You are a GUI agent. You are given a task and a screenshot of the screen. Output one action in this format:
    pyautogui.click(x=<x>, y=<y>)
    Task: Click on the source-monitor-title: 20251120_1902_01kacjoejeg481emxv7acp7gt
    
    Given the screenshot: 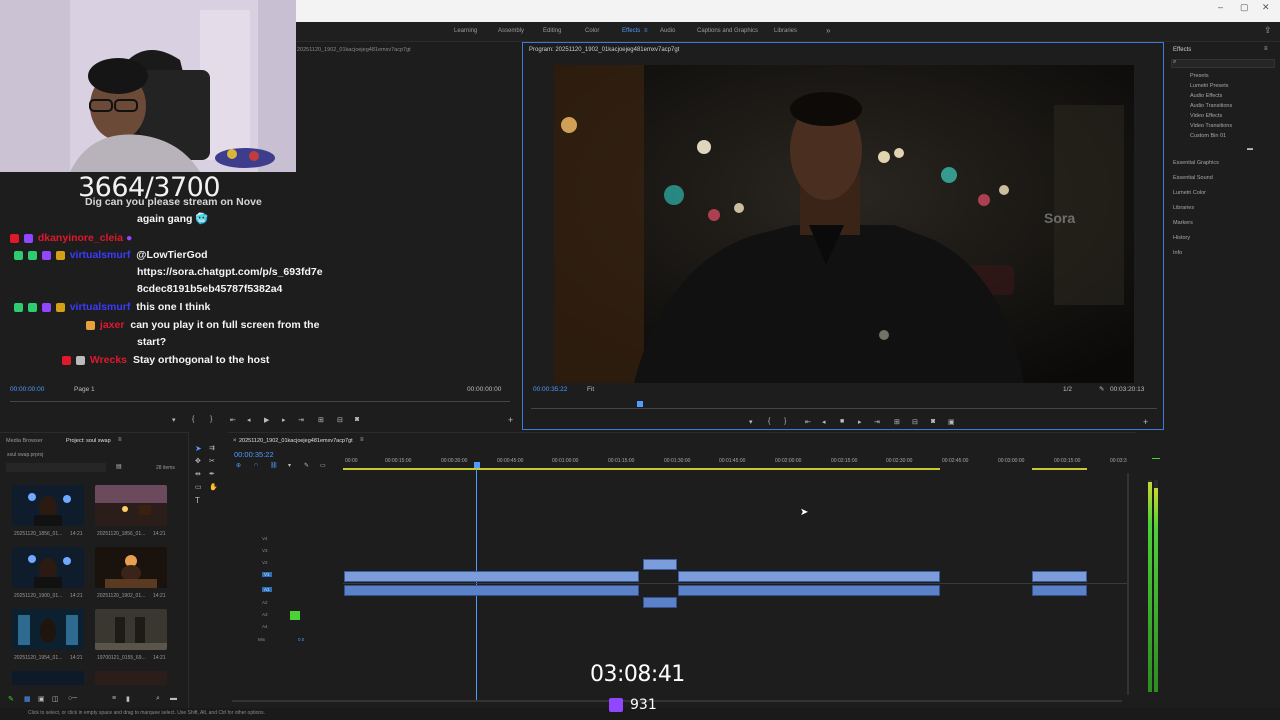 What is the action you would take?
    pyautogui.click(x=354, y=50)
    